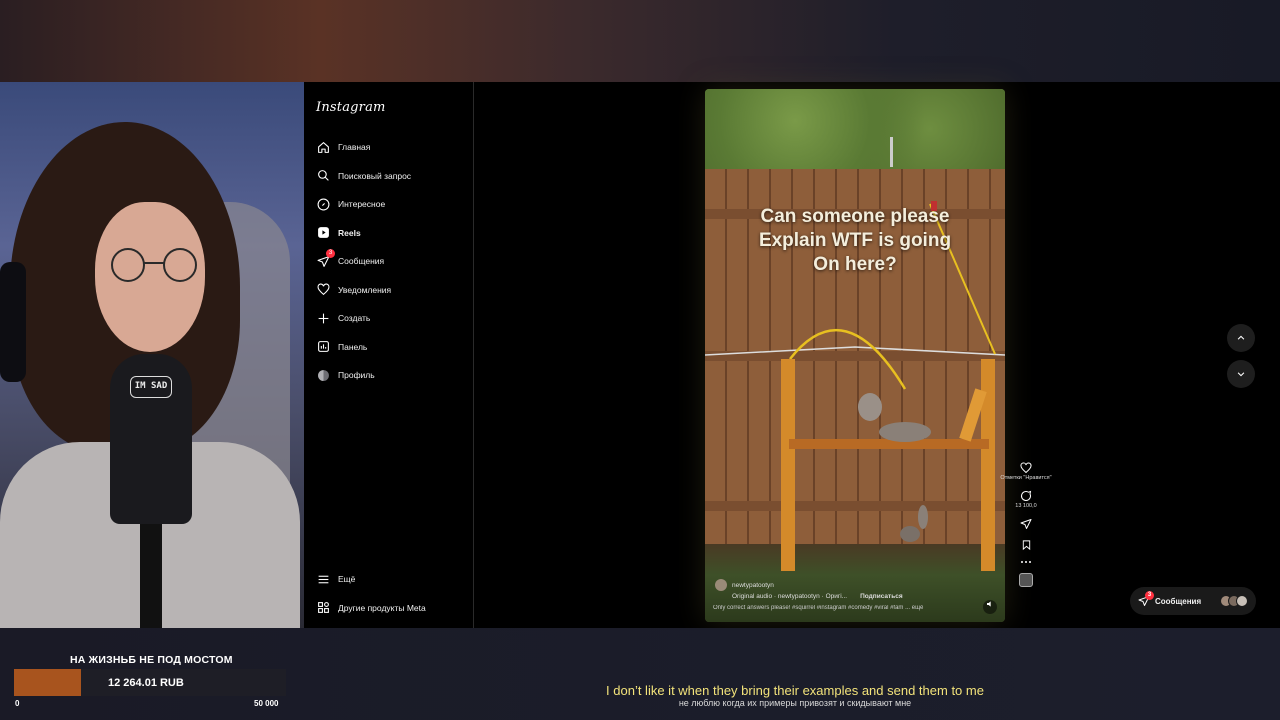 Image resolution: width=1280 pixels, height=720 pixels. What do you see at coordinates (361, 261) in the screenshot?
I see `nav-item-label: Сообщения` at bounding box center [361, 261].